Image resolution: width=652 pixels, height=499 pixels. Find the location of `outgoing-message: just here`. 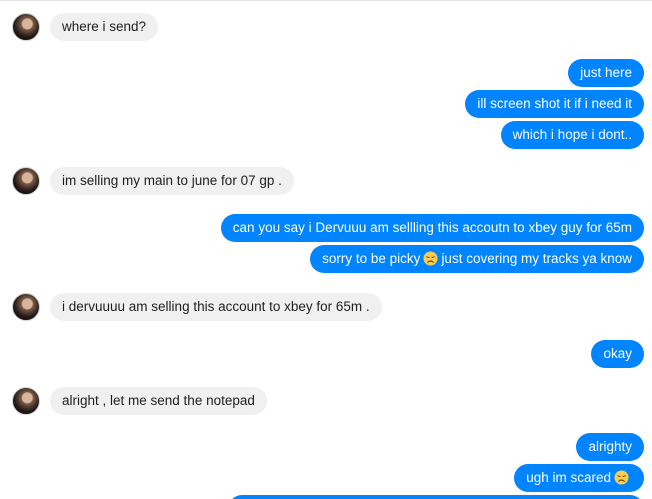

outgoing-message: just here is located at coordinates (606, 73).